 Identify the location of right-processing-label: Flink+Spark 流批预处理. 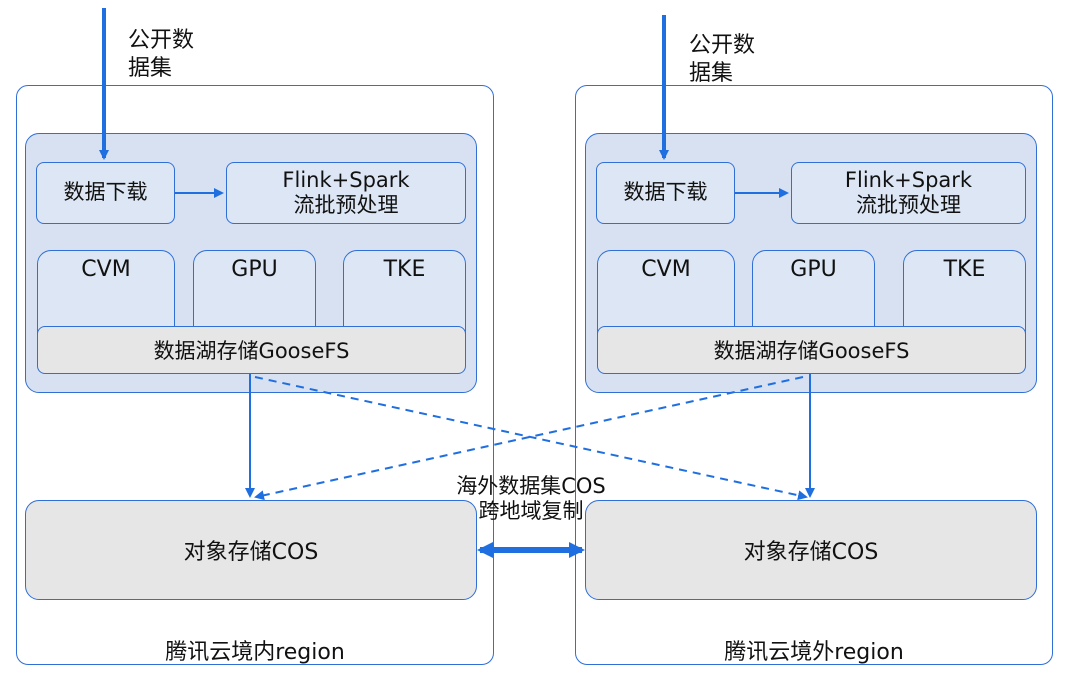
(908, 192).